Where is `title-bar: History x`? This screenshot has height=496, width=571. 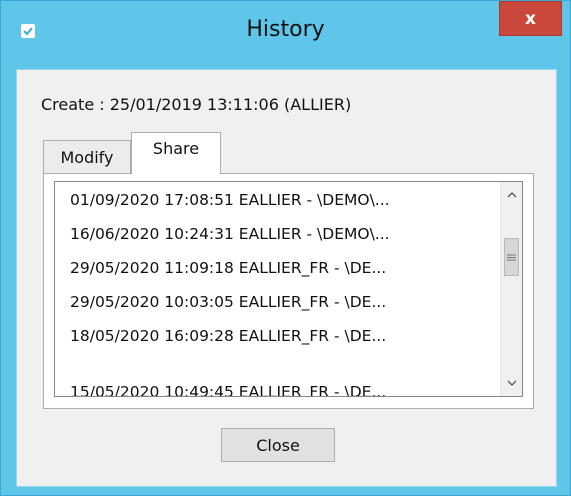
title-bar: History x is located at coordinates (285, 30).